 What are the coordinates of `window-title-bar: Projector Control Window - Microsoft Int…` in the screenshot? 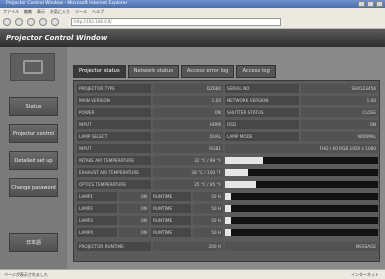 It's located at (192, 4).